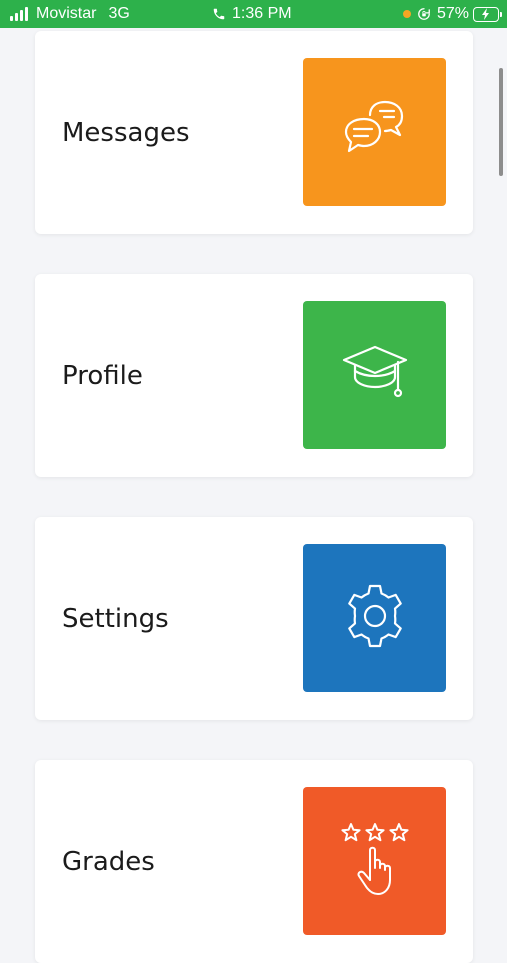 This screenshot has width=507, height=963. I want to click on battery-percentage: 57%, so click(452, 13).